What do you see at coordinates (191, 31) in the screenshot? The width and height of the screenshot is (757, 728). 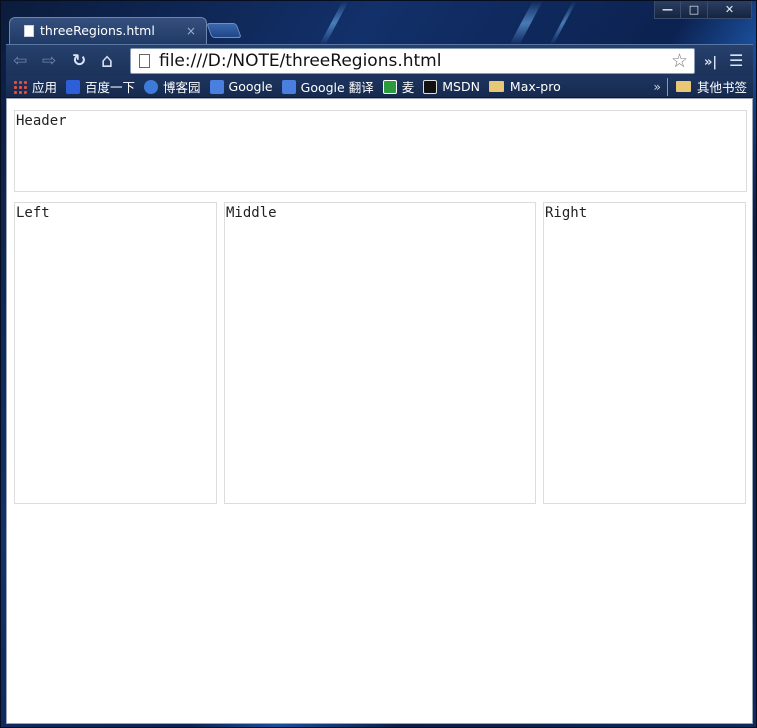 I see `tab-close-icon: ×` at bounding box center [191, 31].